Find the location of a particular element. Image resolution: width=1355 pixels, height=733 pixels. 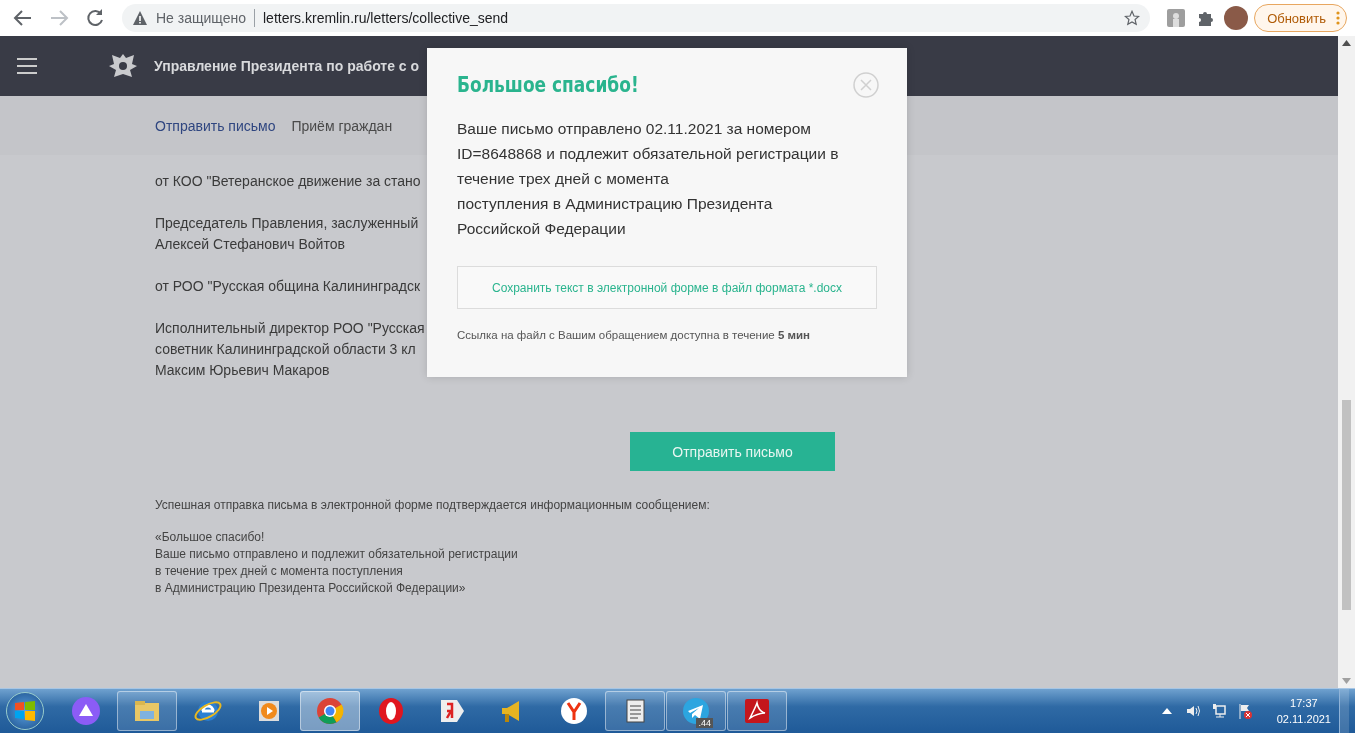

url-text: letters.kremlin.ru/letters/collective_send is located at coordinates (386, 18).